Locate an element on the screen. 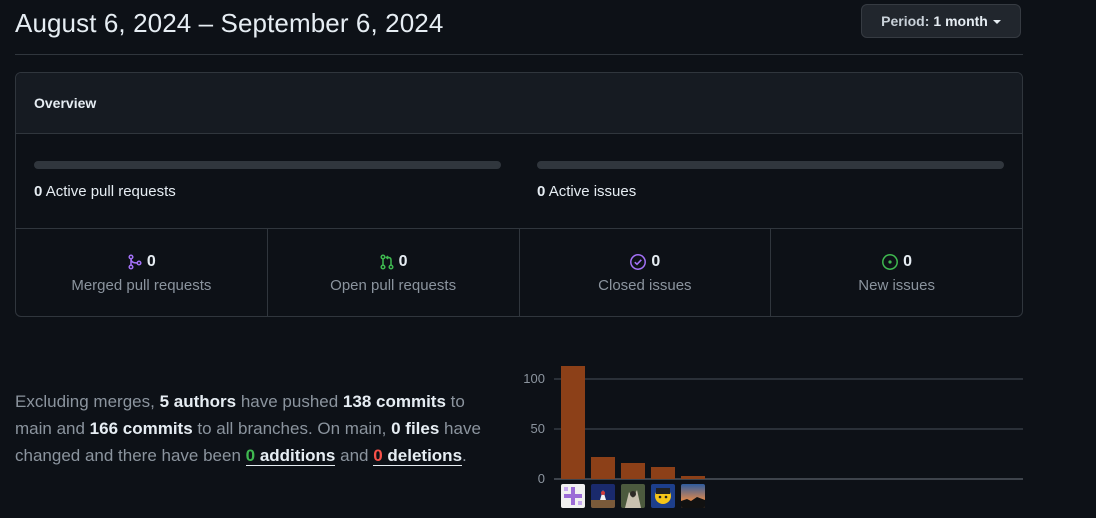 This screenshot has height=518, width=1096. additions-link: 0 additions is located at coordinates (290, 456).